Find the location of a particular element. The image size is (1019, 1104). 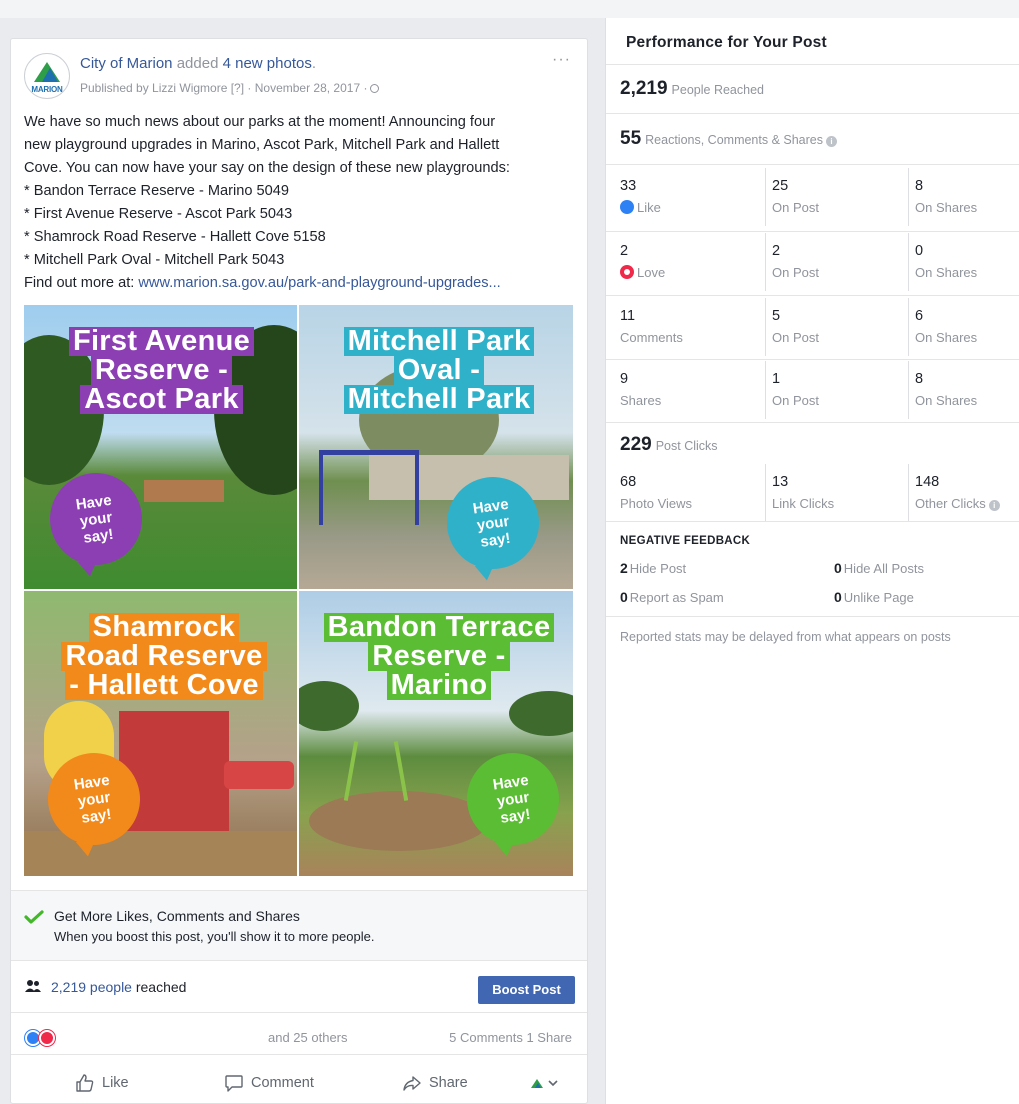

slide-shape is located at coordinates (259, 775).